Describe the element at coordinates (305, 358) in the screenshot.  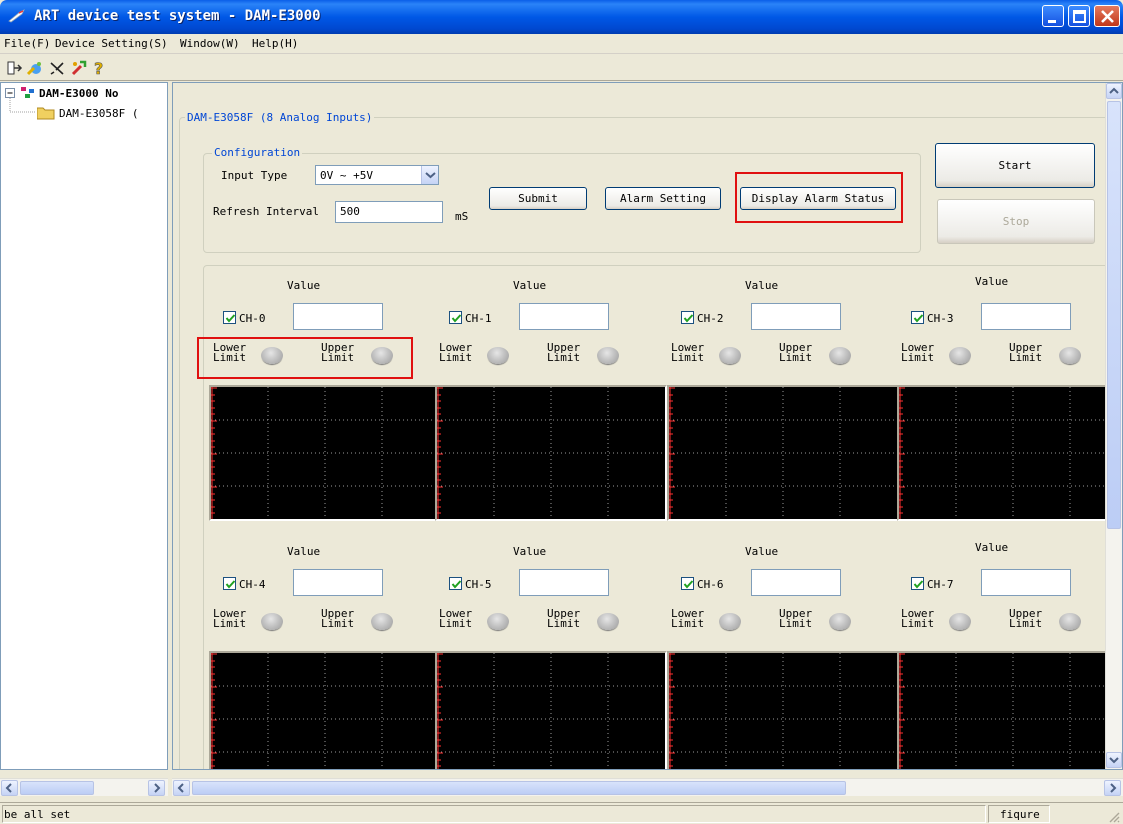
I see `highlight-ch0-limits` at that location.